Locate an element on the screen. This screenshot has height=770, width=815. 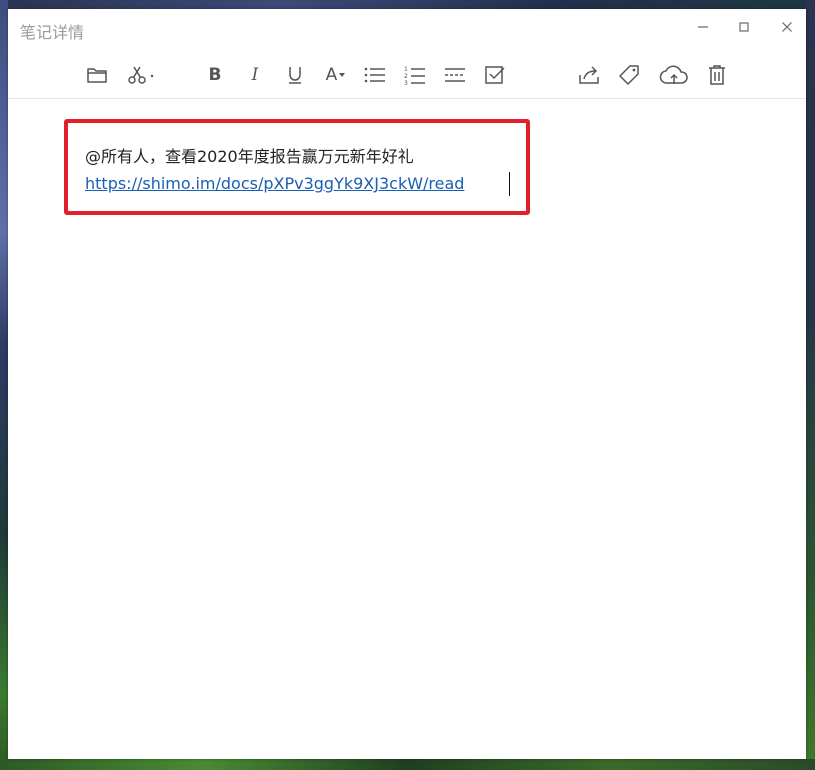
todo-checkbox-button is located at coordinates (495, 75).